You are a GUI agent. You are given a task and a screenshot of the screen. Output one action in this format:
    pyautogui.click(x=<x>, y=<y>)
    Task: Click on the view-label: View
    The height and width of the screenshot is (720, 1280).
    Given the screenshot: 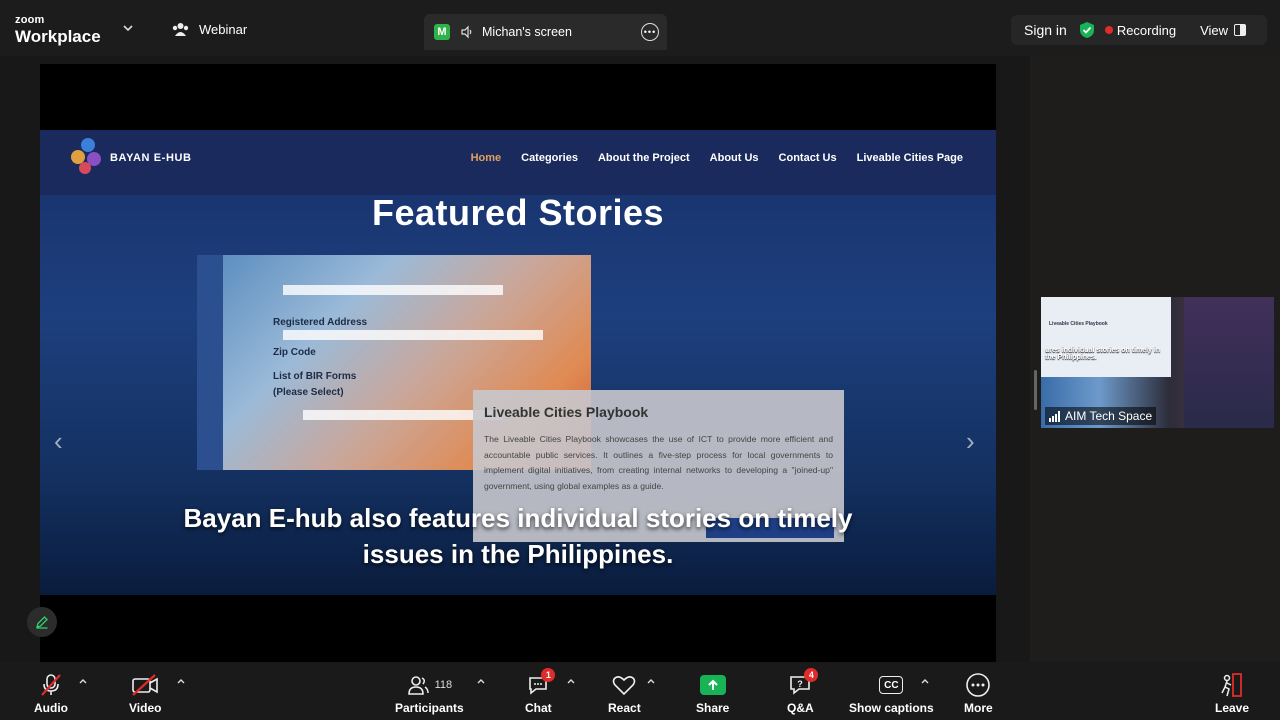 What is the action you would take?
    pyautogui.click(x=1214, y=30)
    